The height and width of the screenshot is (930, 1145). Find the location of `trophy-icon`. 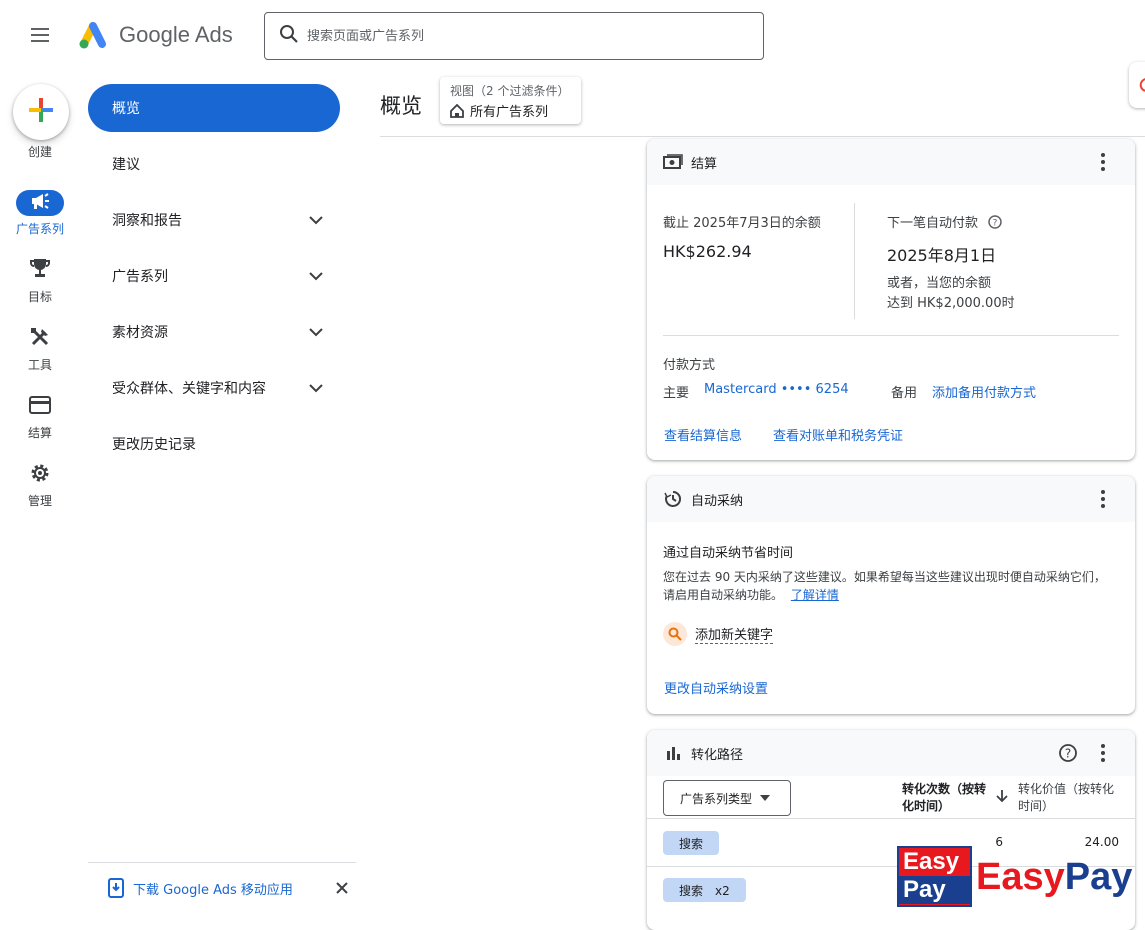

trophy-icon is located at coordinates (40, 270).